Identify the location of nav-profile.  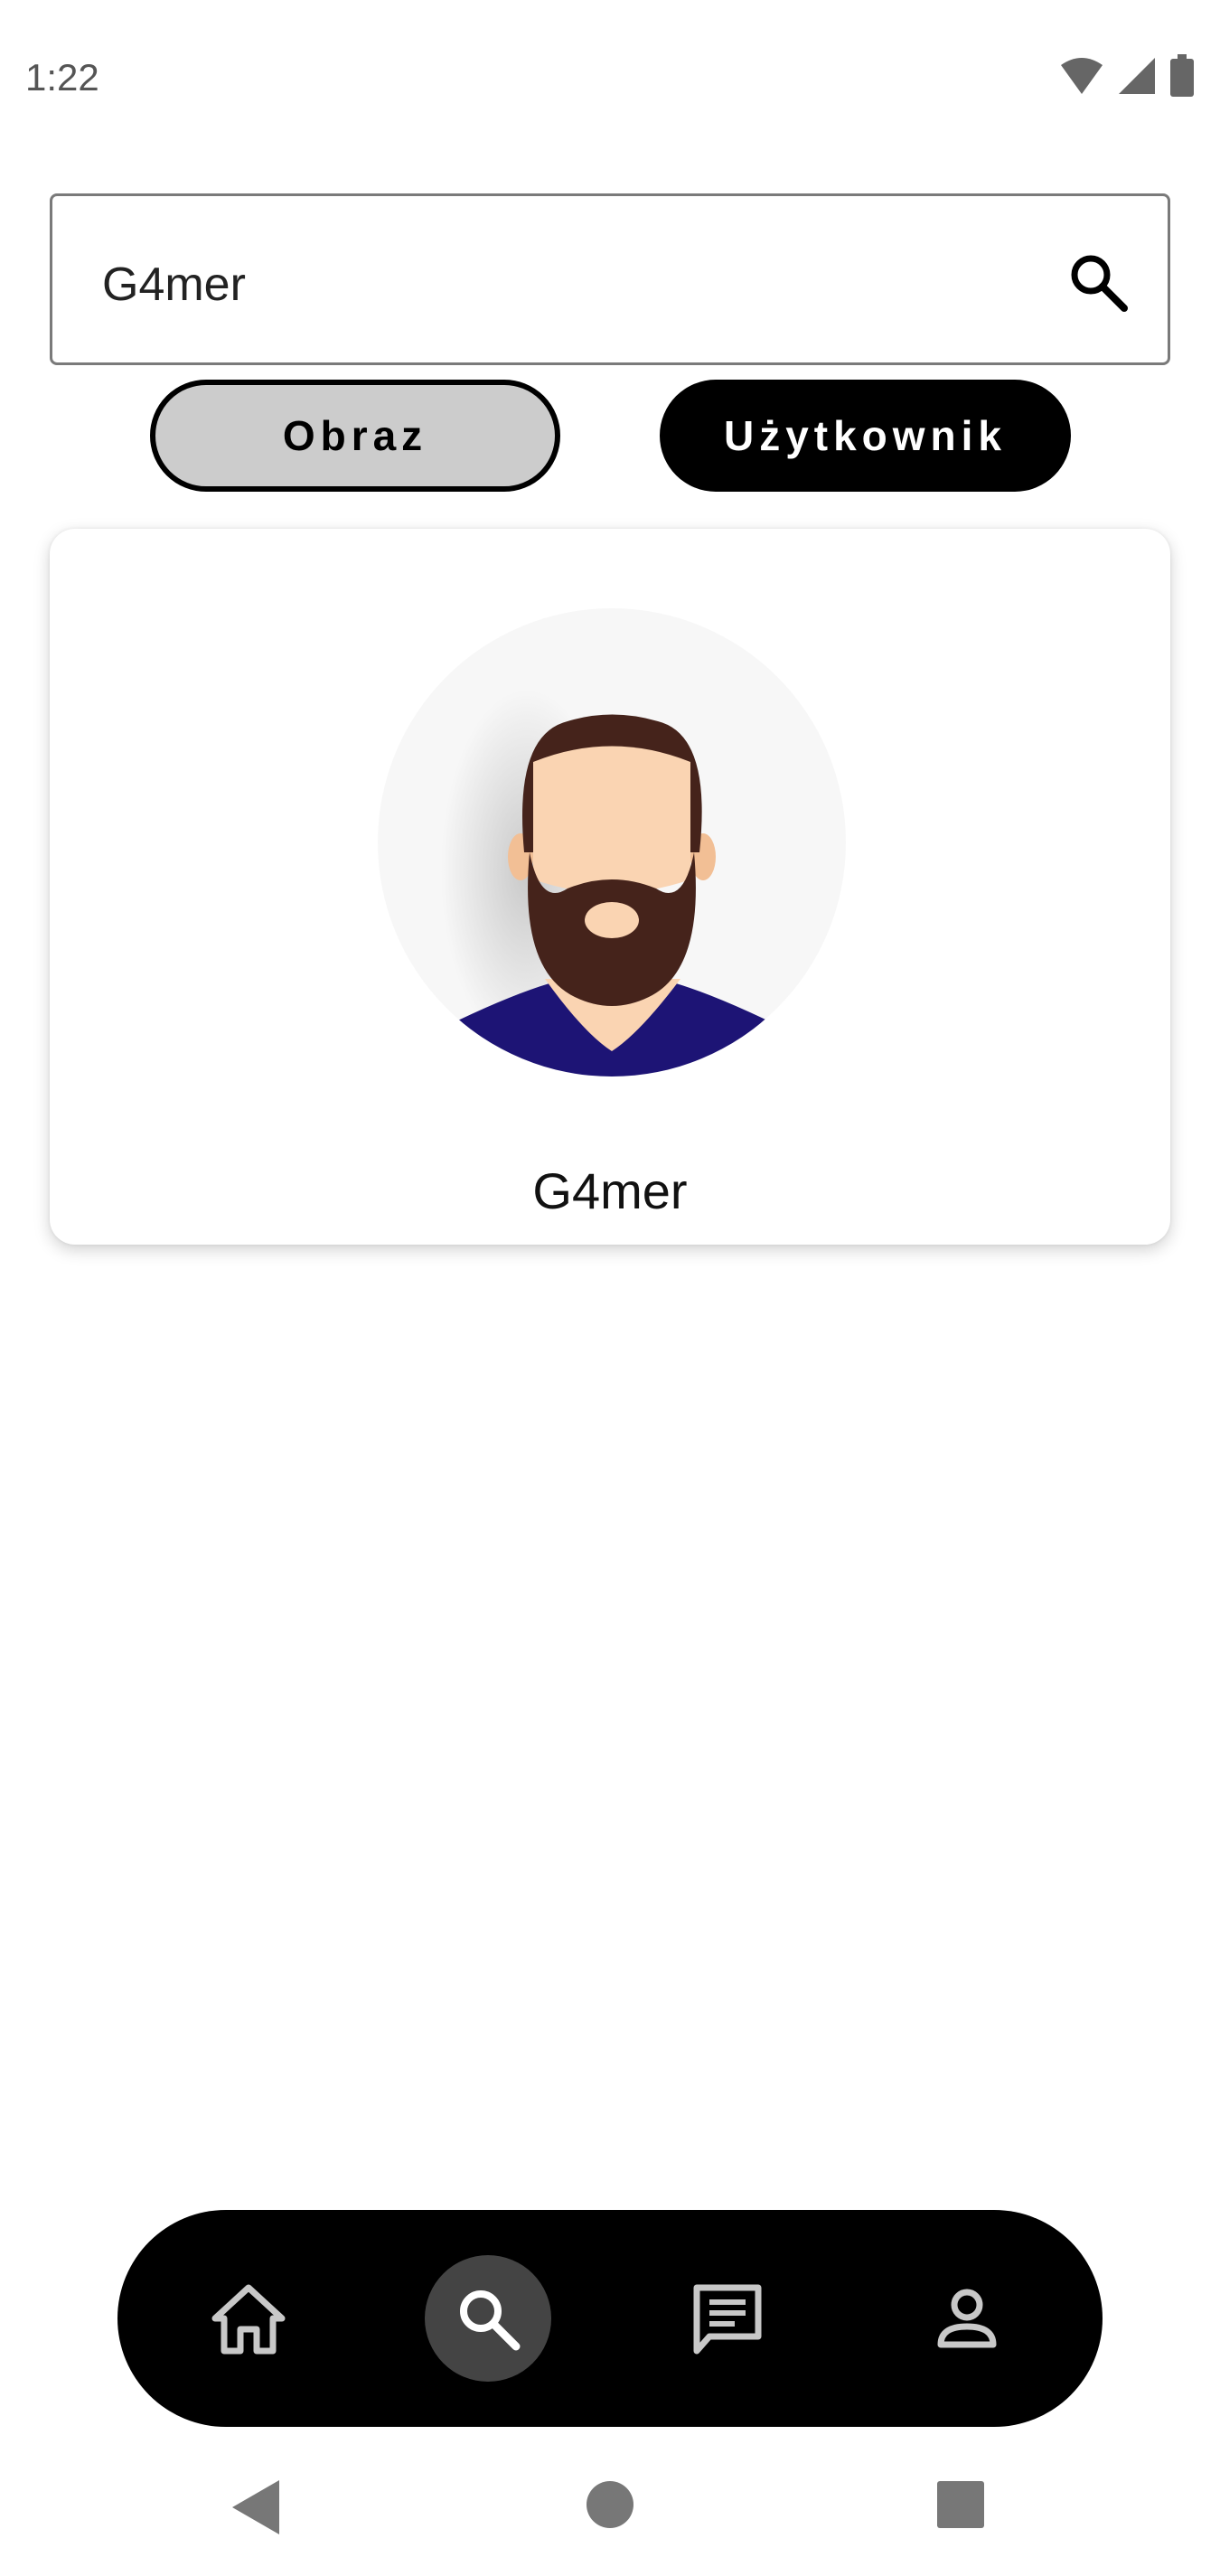
(967, 2319).